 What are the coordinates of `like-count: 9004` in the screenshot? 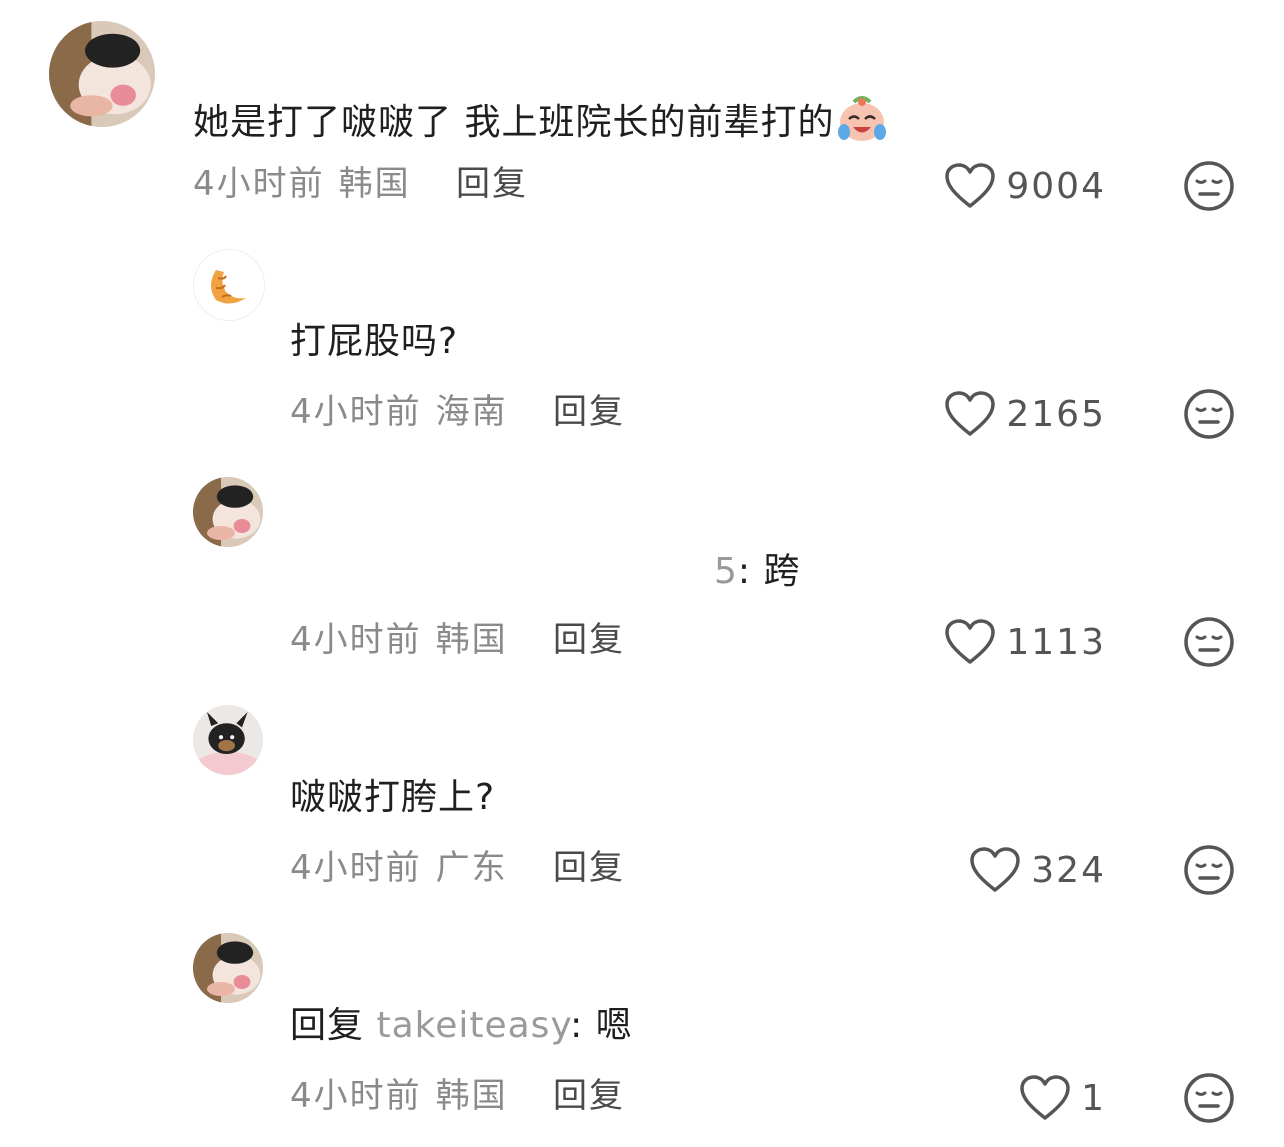 It's located at (1056, 186).